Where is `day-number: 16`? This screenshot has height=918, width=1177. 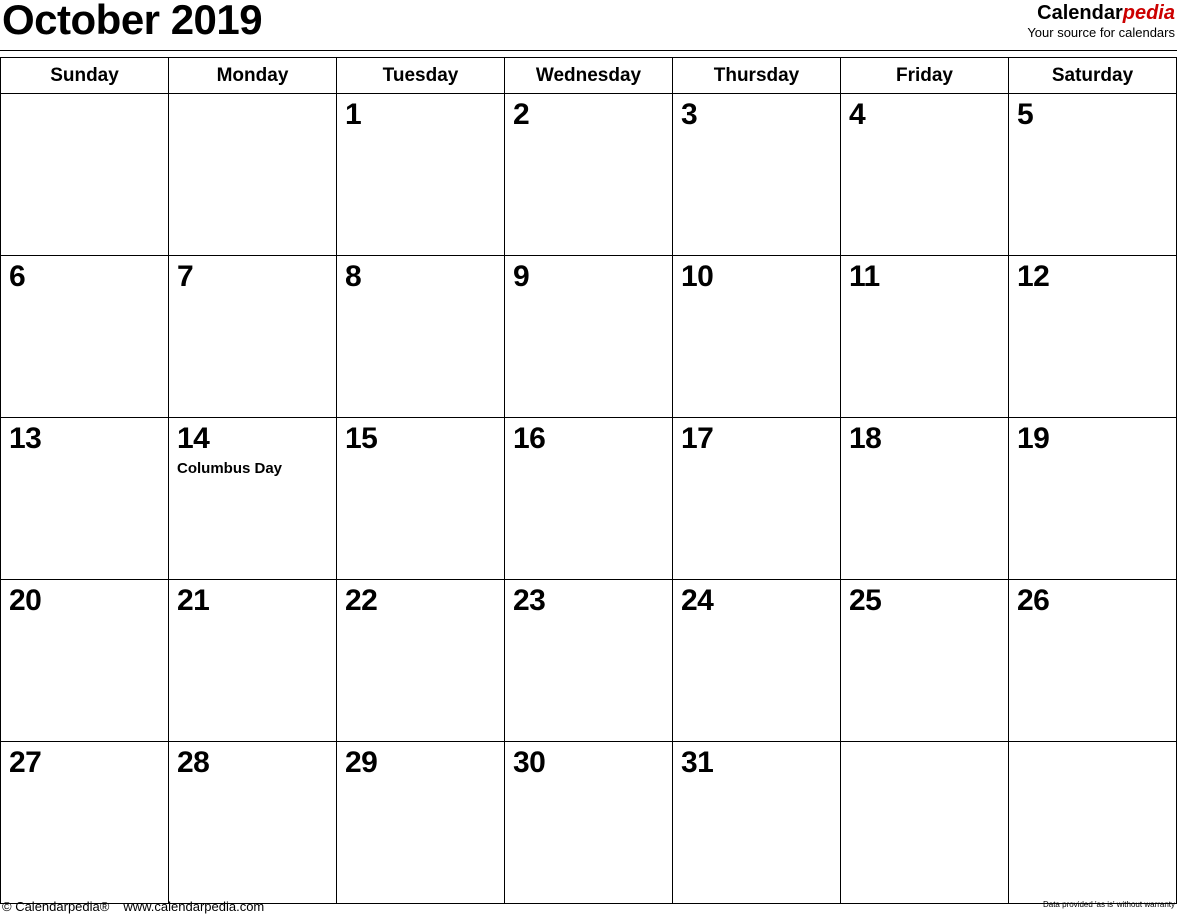 day-number: 16 is located at coordinates (529, 438).